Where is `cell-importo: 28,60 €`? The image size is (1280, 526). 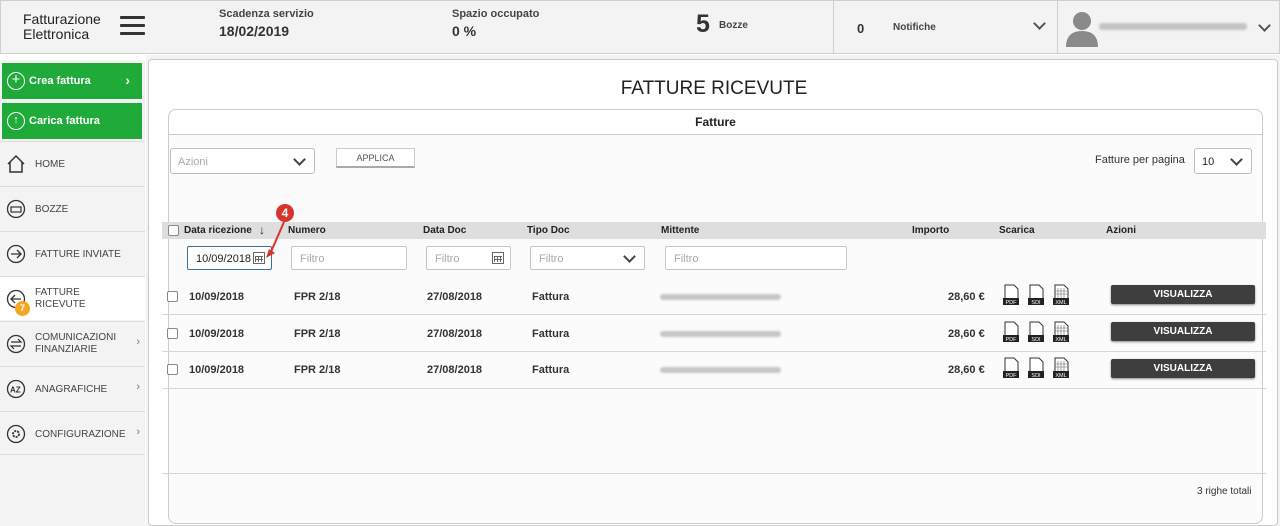 cell-importo: 28,60 € is located at coordinates (966, 297).